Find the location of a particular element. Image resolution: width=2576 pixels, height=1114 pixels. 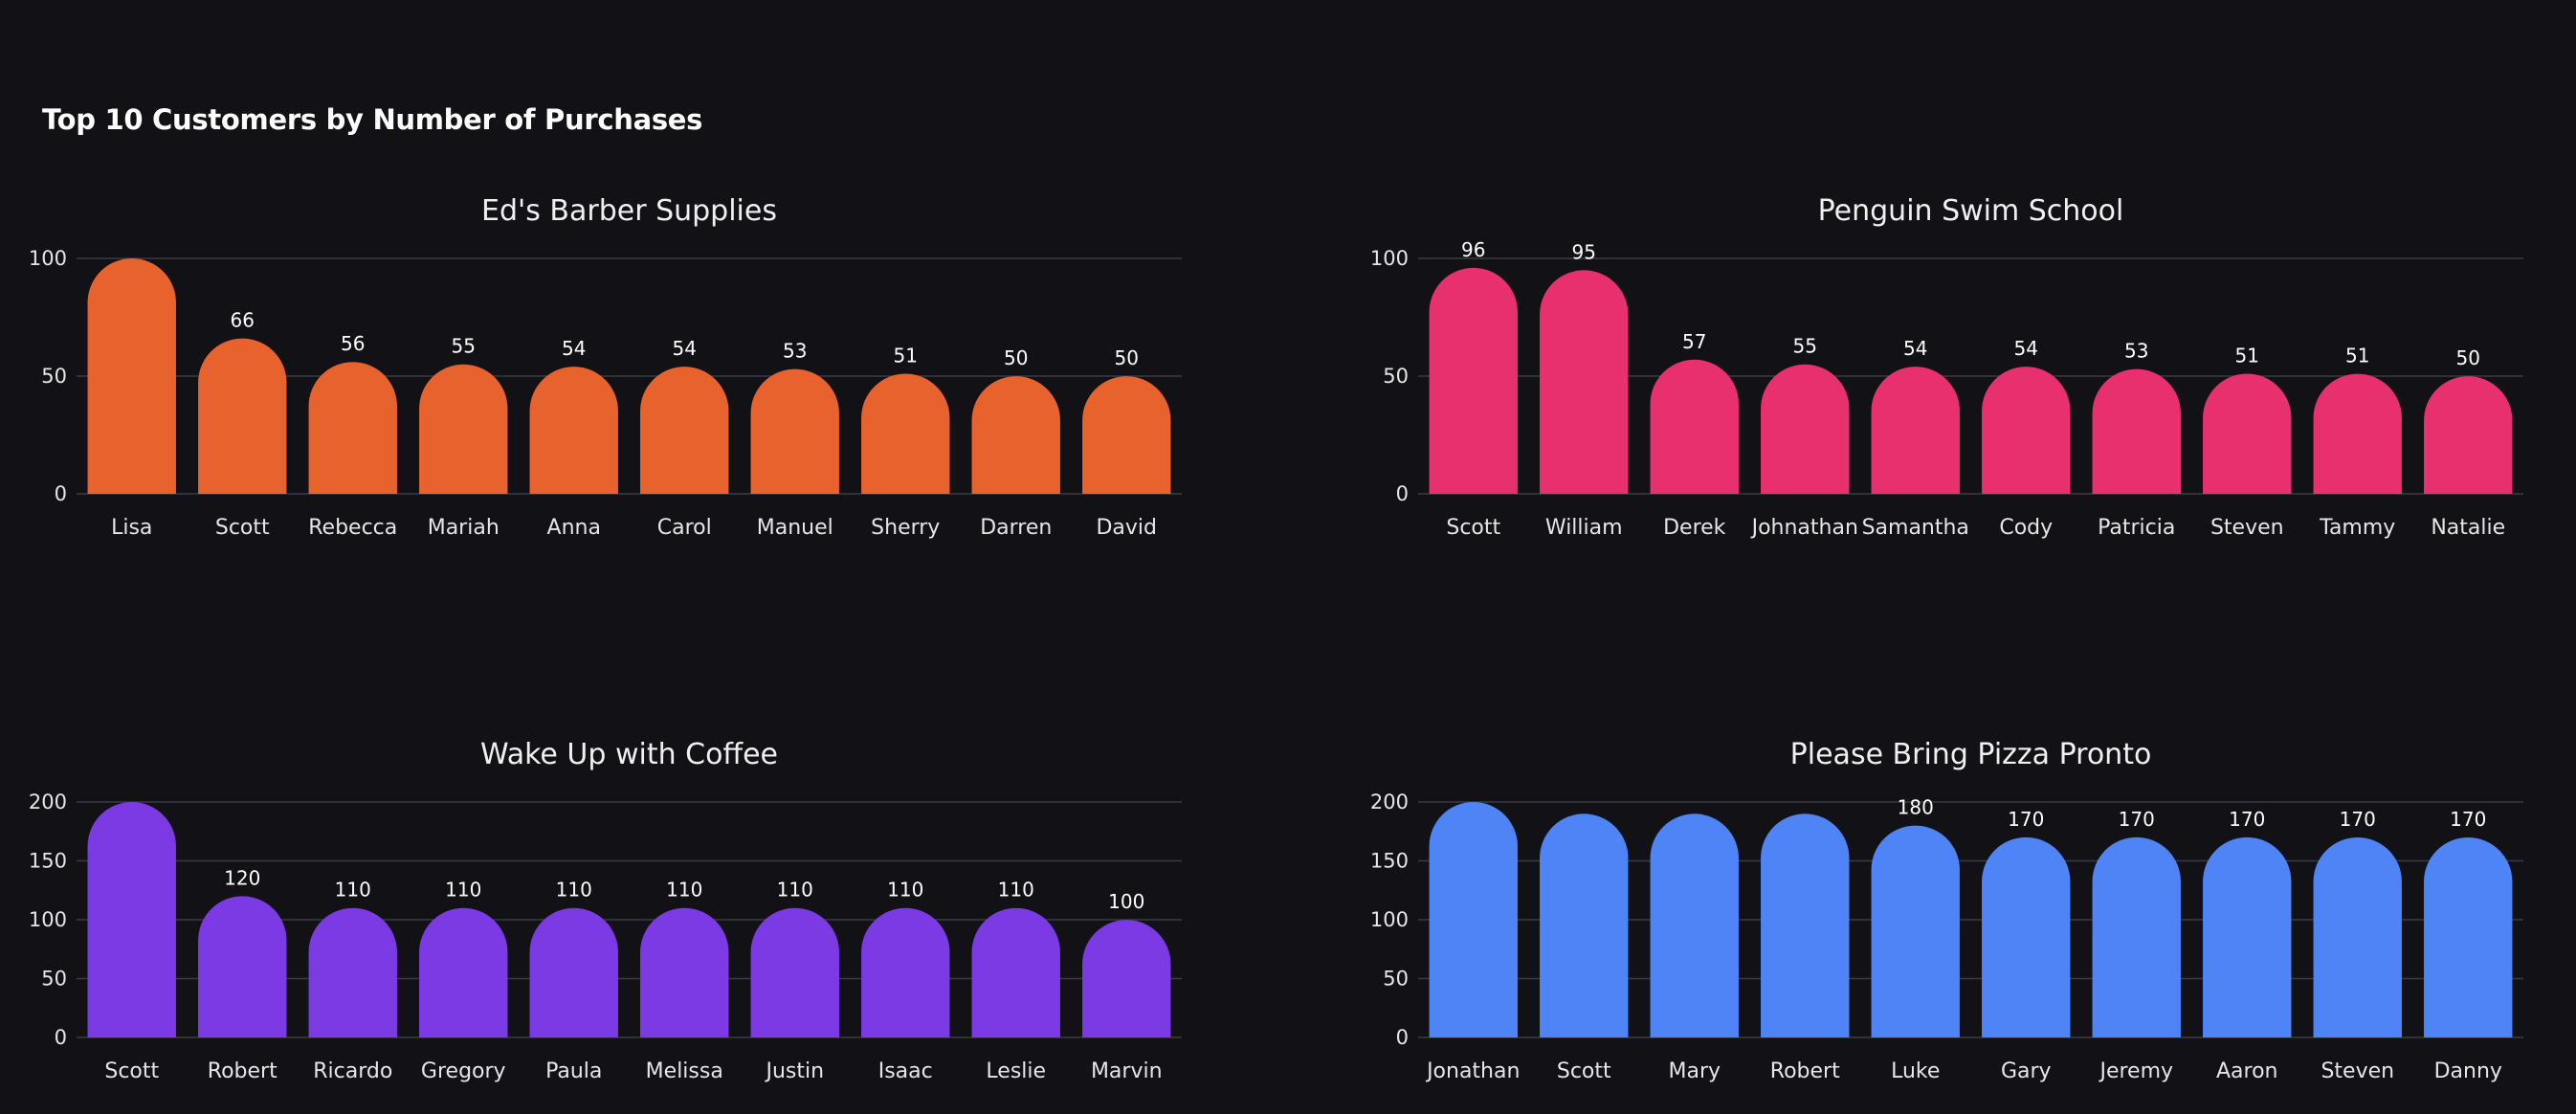

x-tick-label: Marvin is located at coordinates (1127, 1071).